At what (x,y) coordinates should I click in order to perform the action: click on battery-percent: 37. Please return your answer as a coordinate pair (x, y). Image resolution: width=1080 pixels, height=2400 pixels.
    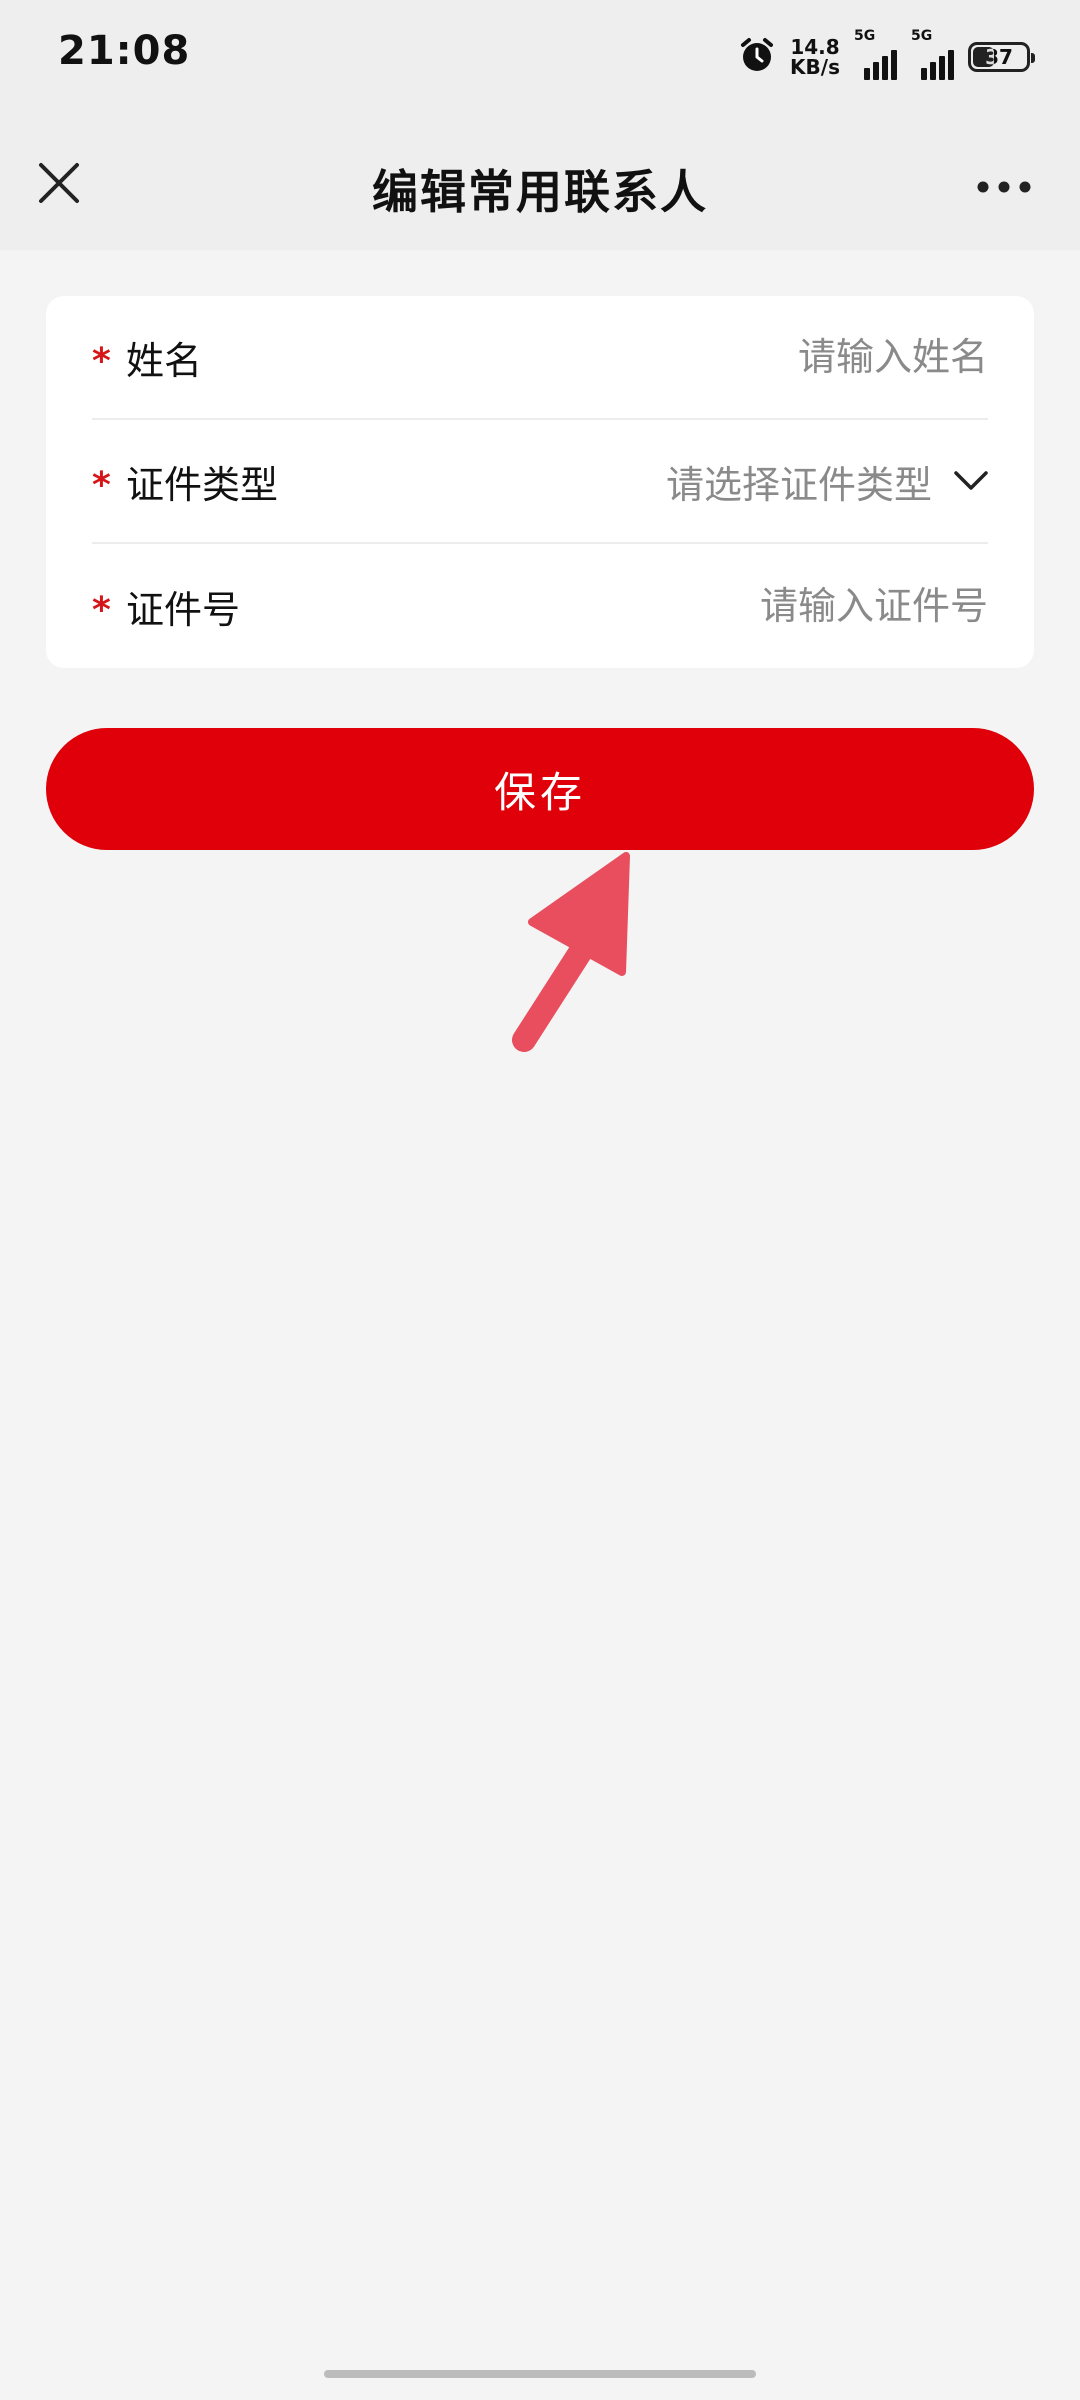
    Looking at the image, I should click on (999, 57).